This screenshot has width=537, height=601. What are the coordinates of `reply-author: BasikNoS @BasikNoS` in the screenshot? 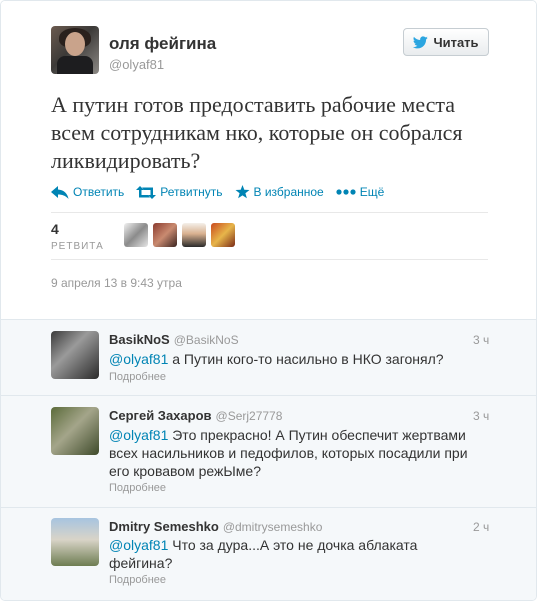 It's located at (174, 339).